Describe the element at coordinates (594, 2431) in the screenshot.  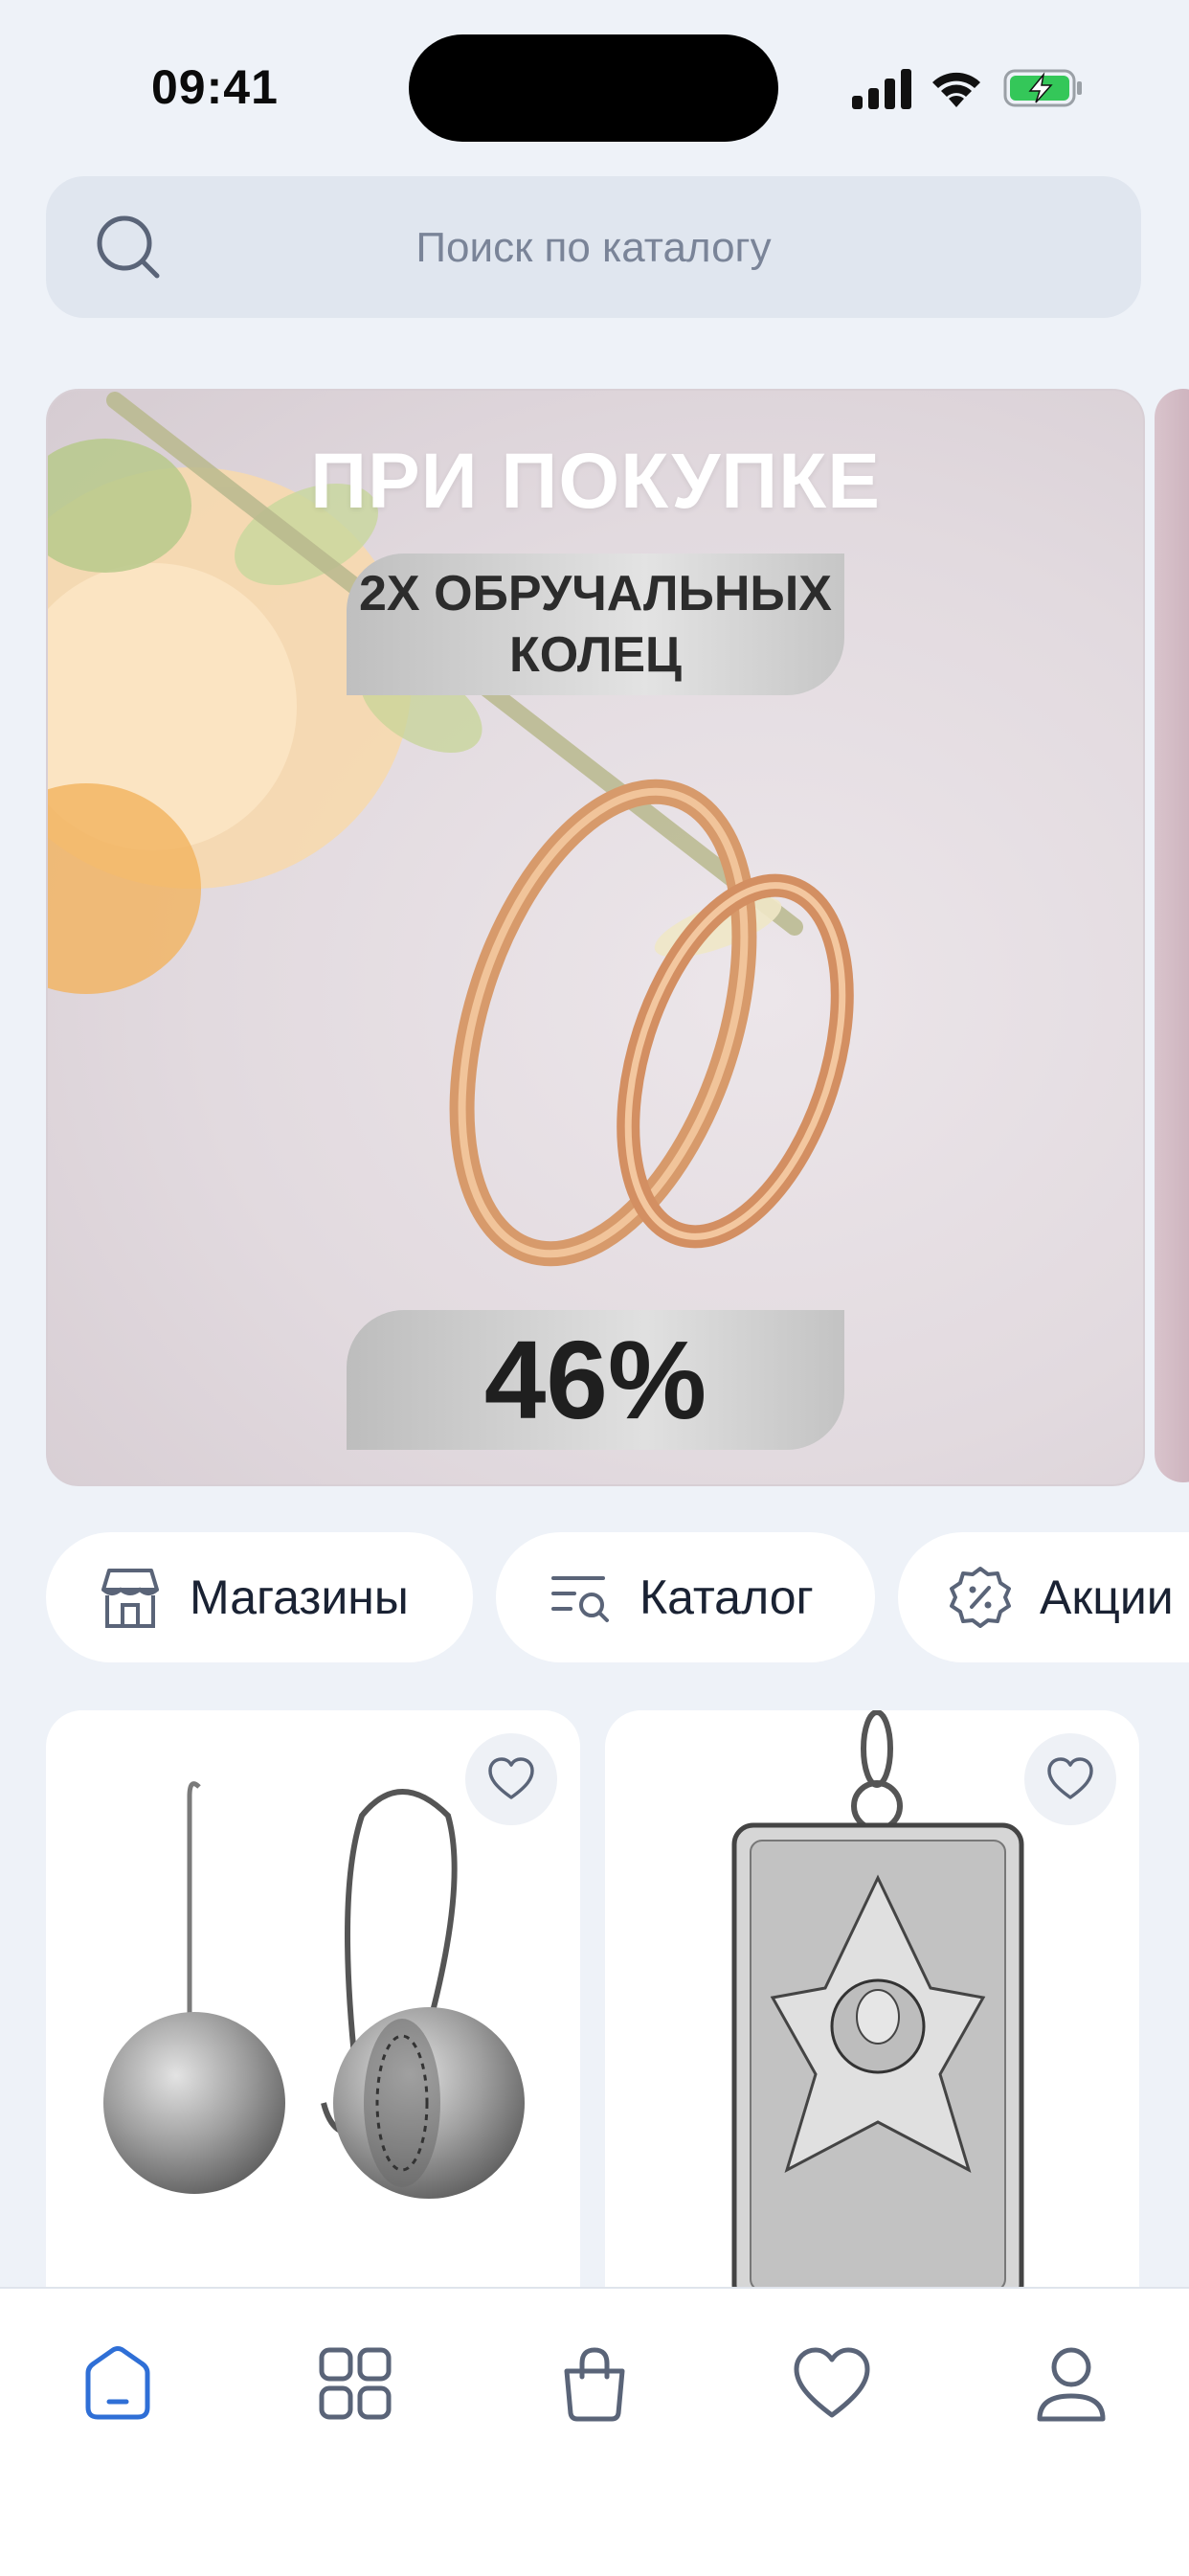
I see `bottom-navigation` at that location.